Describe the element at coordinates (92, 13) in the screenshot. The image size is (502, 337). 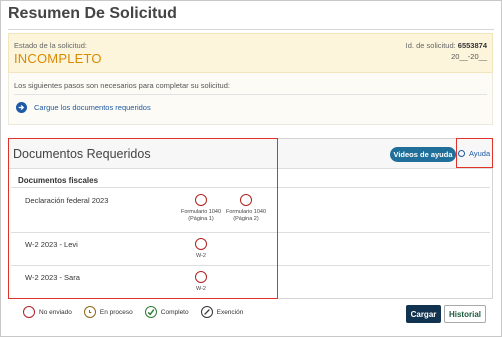
I see `page-title: Resumen De Solicitud` at that location.